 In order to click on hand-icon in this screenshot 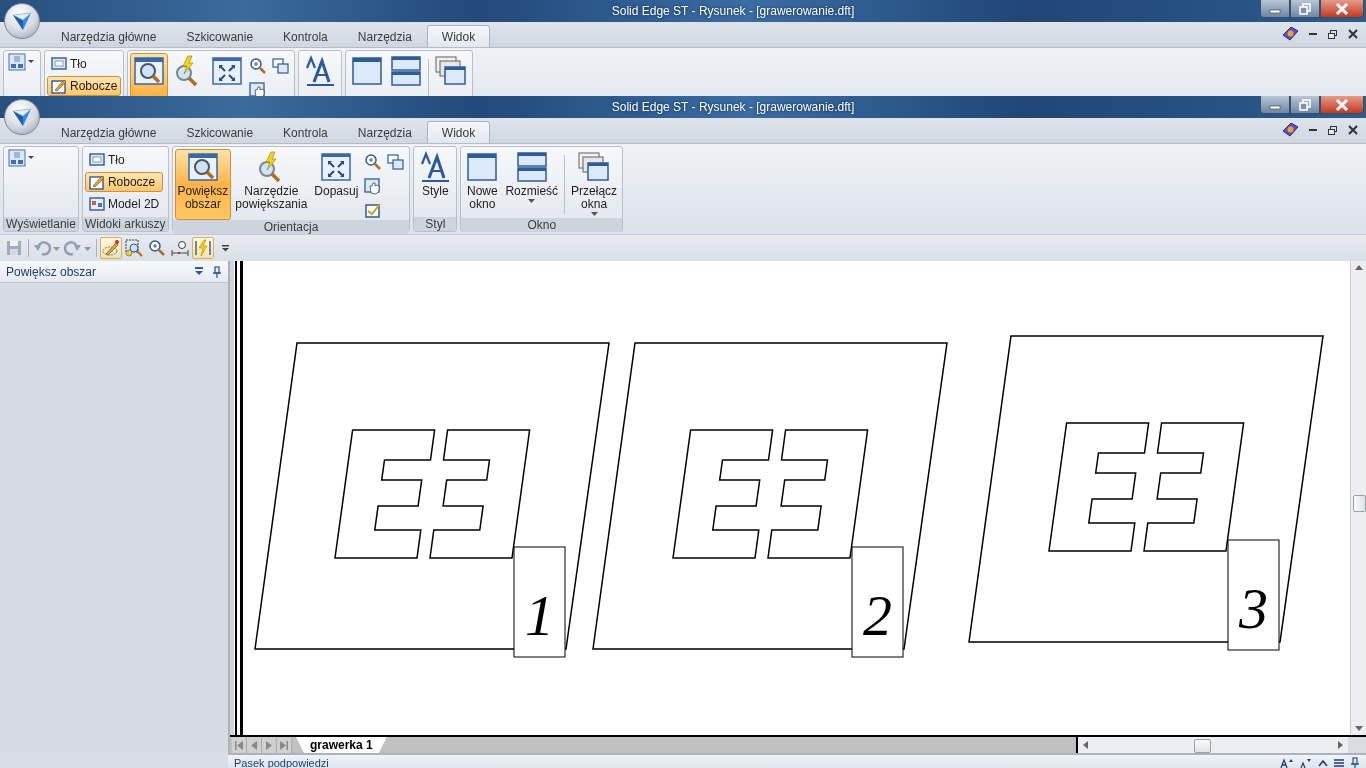, I will do `click(258, 88)`.